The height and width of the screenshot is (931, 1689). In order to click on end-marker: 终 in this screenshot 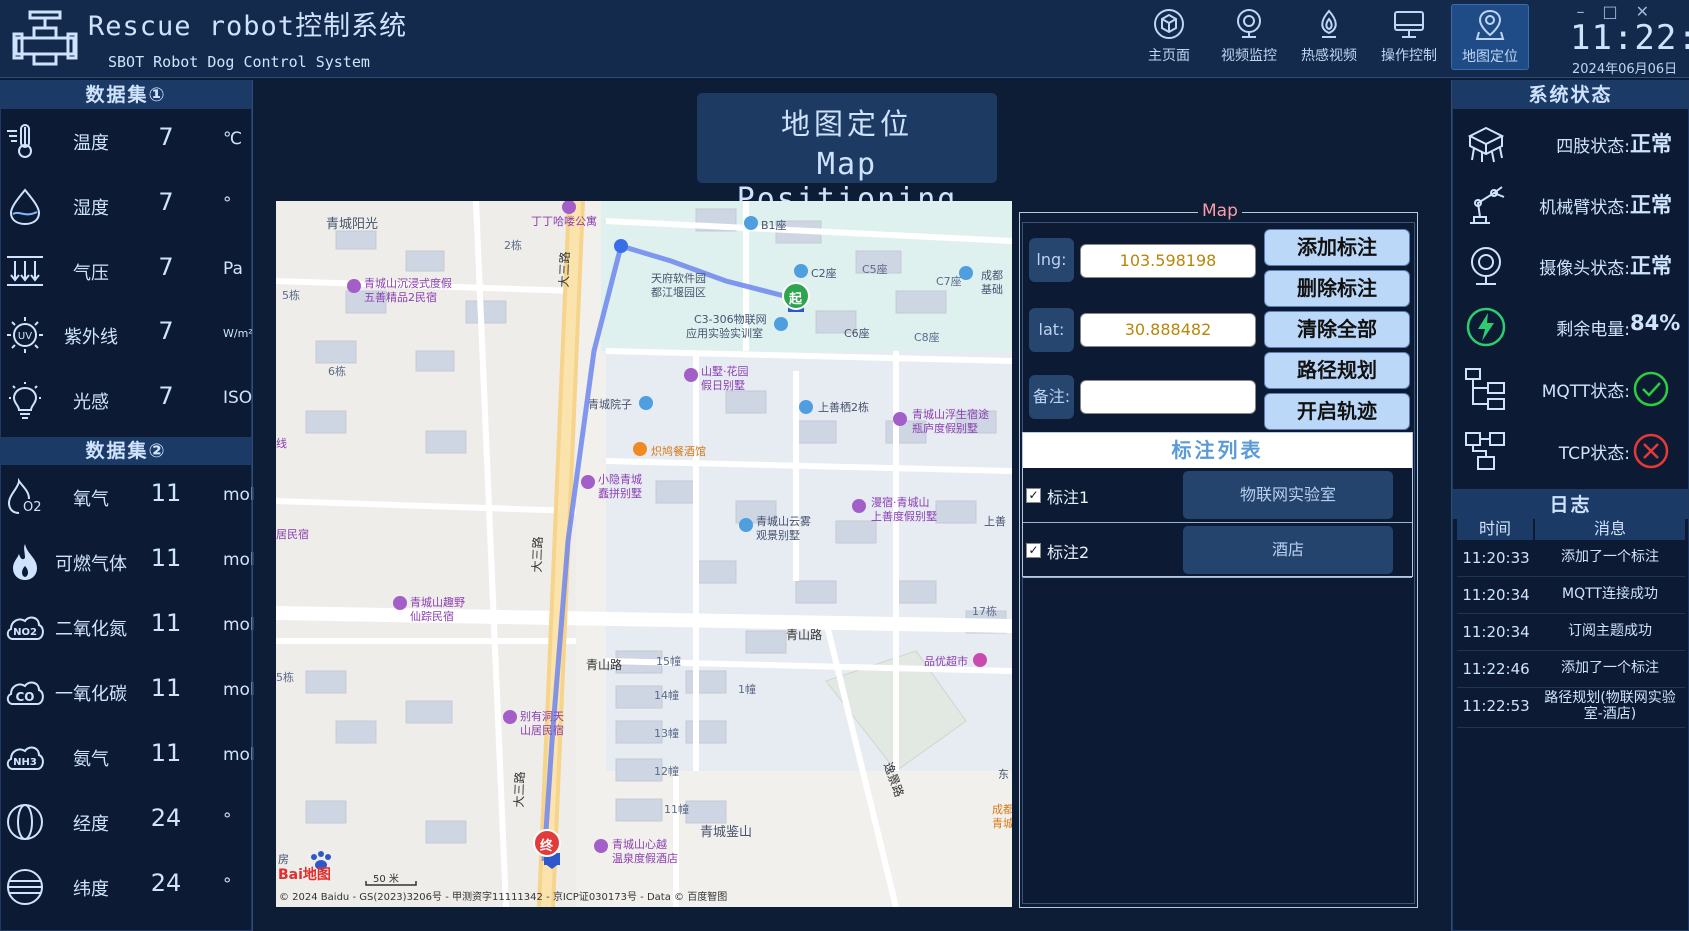, I will do `click(546, 844)`.